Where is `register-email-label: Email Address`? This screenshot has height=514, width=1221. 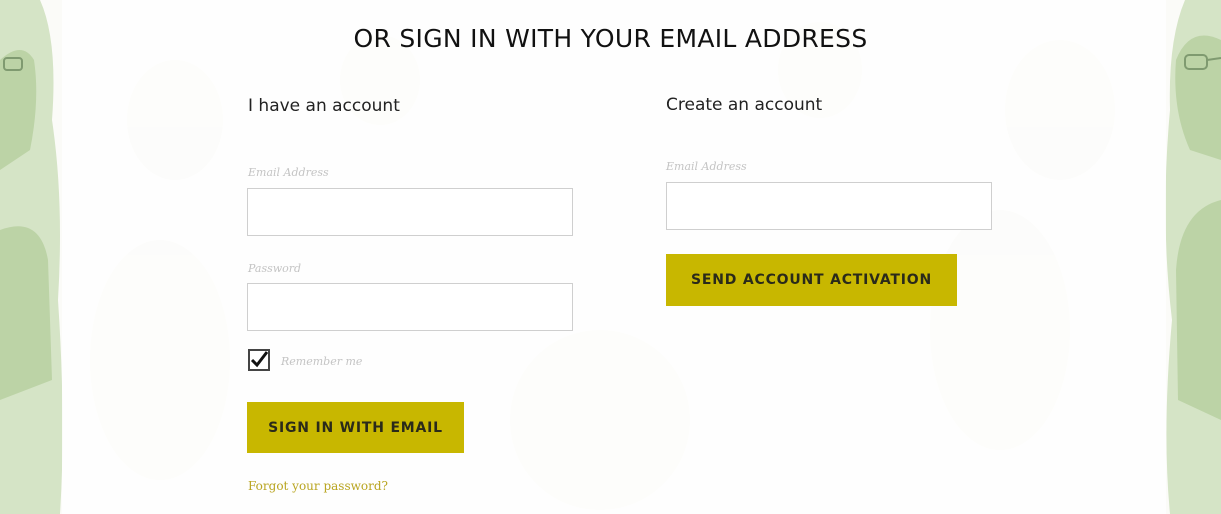 register-email-label: Email Address is located at coordinates (706, 166).